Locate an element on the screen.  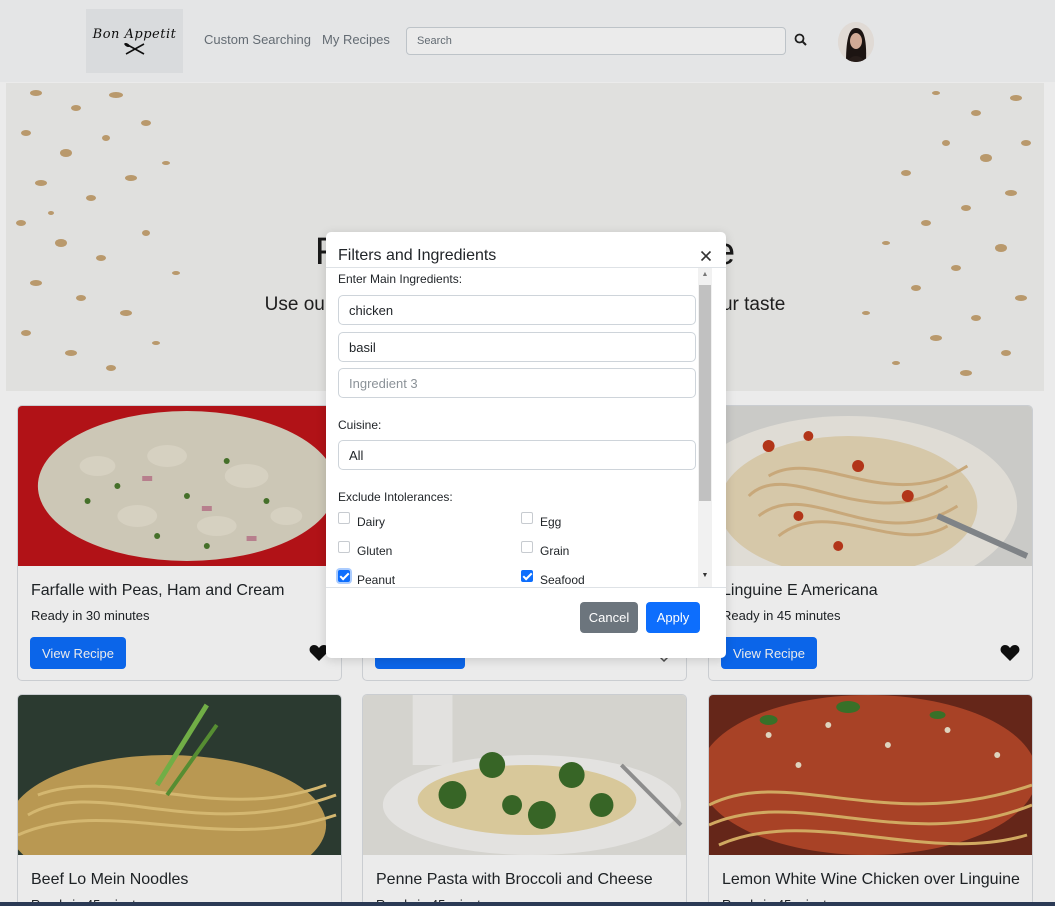
egg-label: Egg is located at coordinates (551, 522).